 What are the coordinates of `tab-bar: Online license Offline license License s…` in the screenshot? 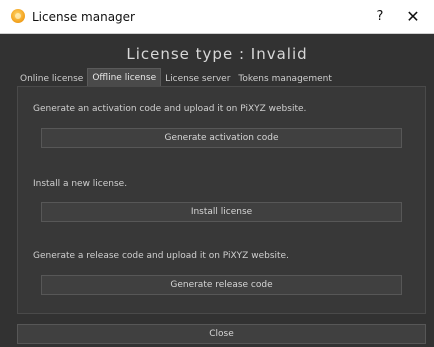 It's located at (176, 77).